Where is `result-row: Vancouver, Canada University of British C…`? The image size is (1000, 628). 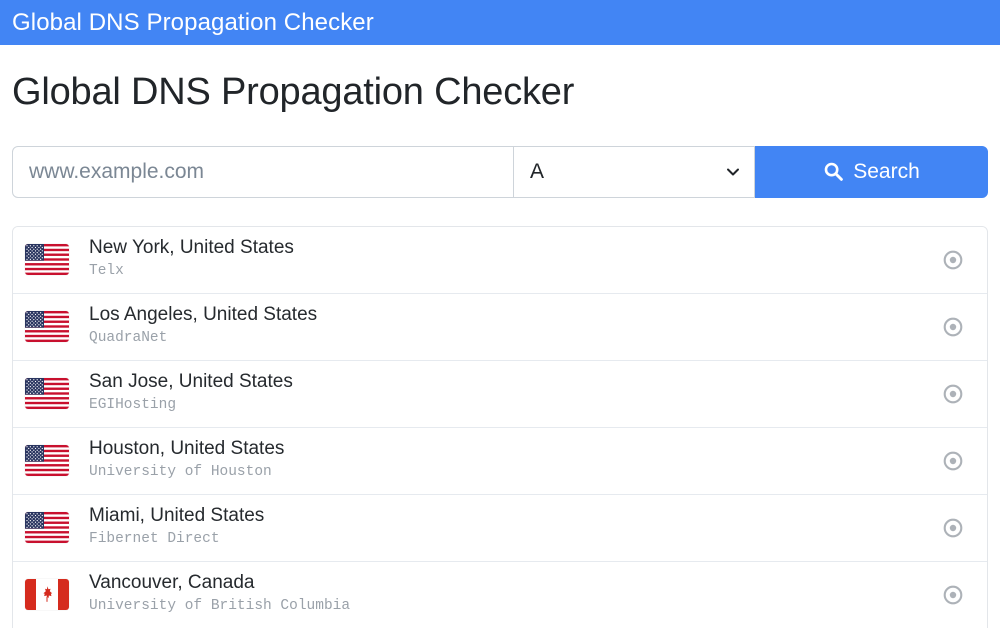
result-row: Vancouver, Canada University of British C… is located at coordinates (500, 594).